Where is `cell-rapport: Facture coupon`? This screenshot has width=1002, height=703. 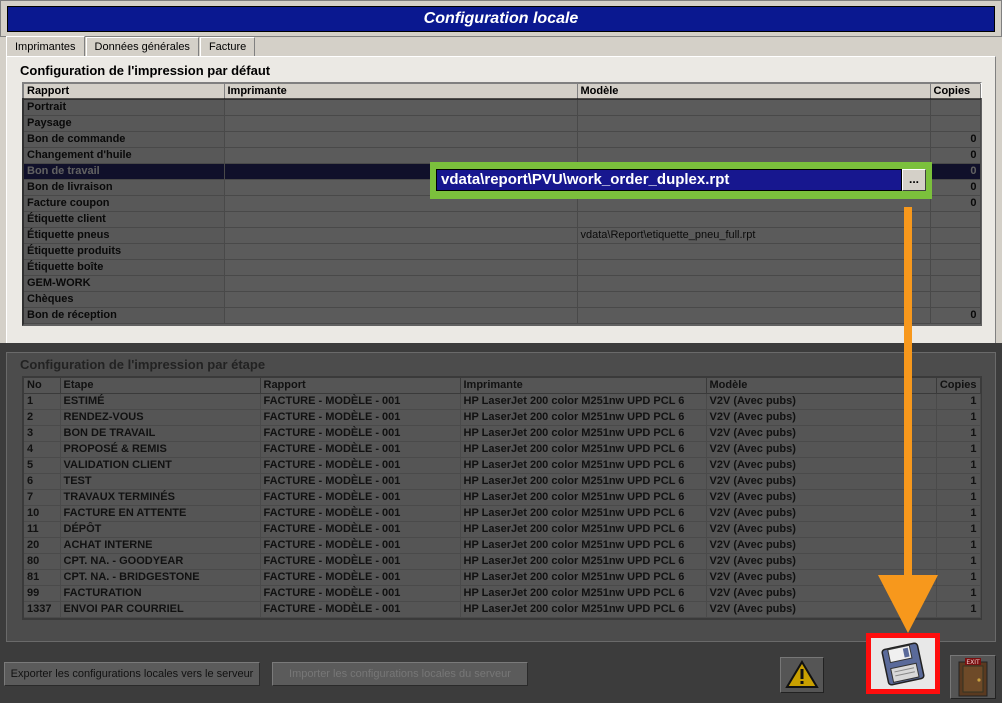 cell-rapport: Facture coupon is located at coordinates (124, 203).